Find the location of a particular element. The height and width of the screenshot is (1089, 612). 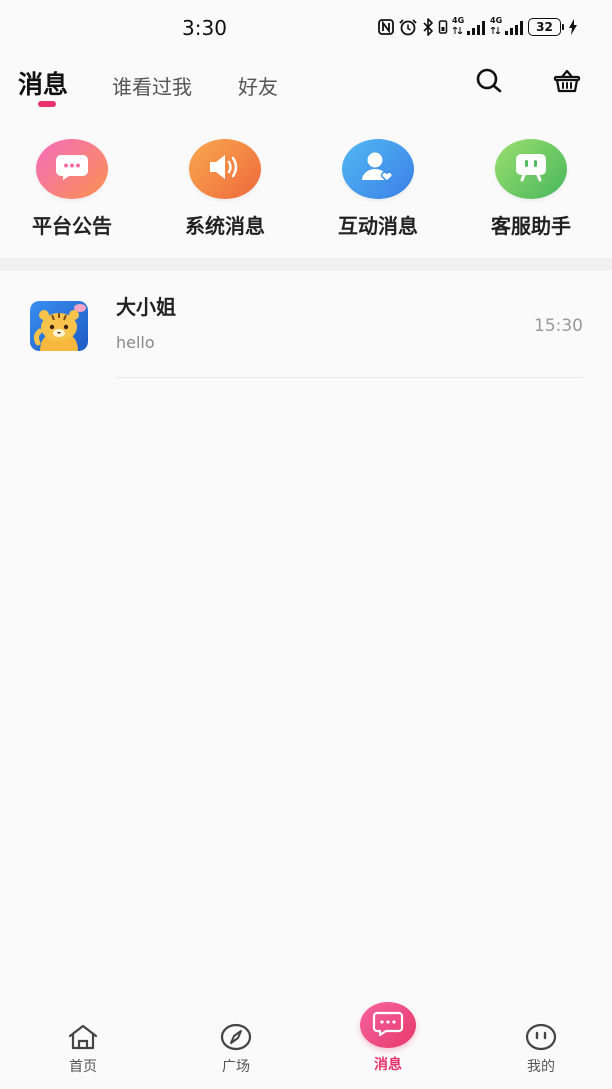

tab-who-viewed-me: 谁看过我 is located at coordinates (152, 87).